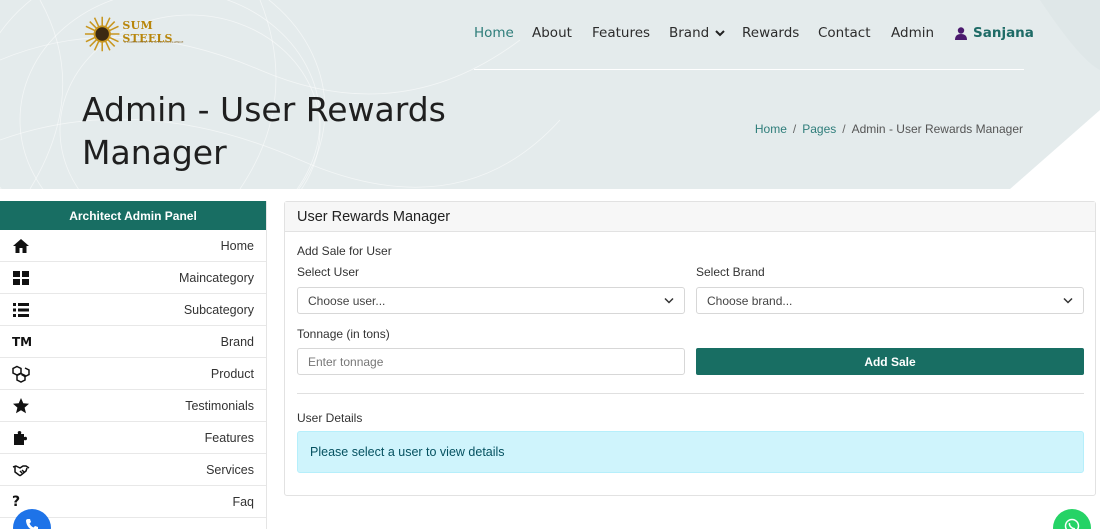 This screenshot has height=529, width=1100. Describe the element at coordinates (32, 524) in the screenshot. I see `phone-icon` at that location.